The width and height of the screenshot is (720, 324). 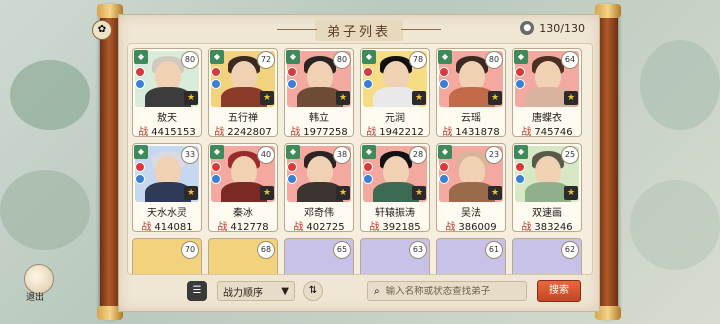 I want to click on search-button: 搜索, so click(x=559, y=291).